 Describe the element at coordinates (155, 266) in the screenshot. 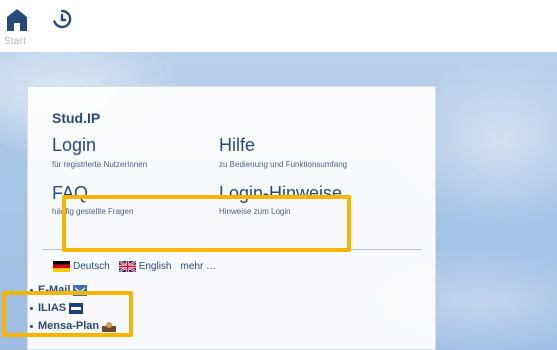

I see `language-english-label: English` at that location.